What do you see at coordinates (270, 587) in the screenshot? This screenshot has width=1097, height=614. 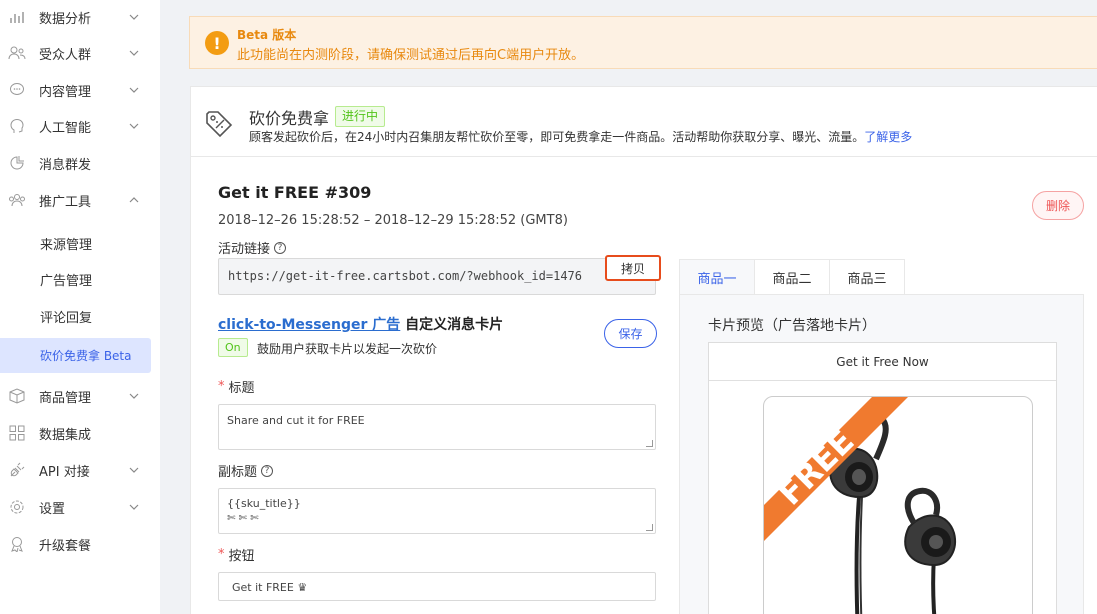 I see `button-value: Get it FREE ♛` at bounding box center [270, 587].